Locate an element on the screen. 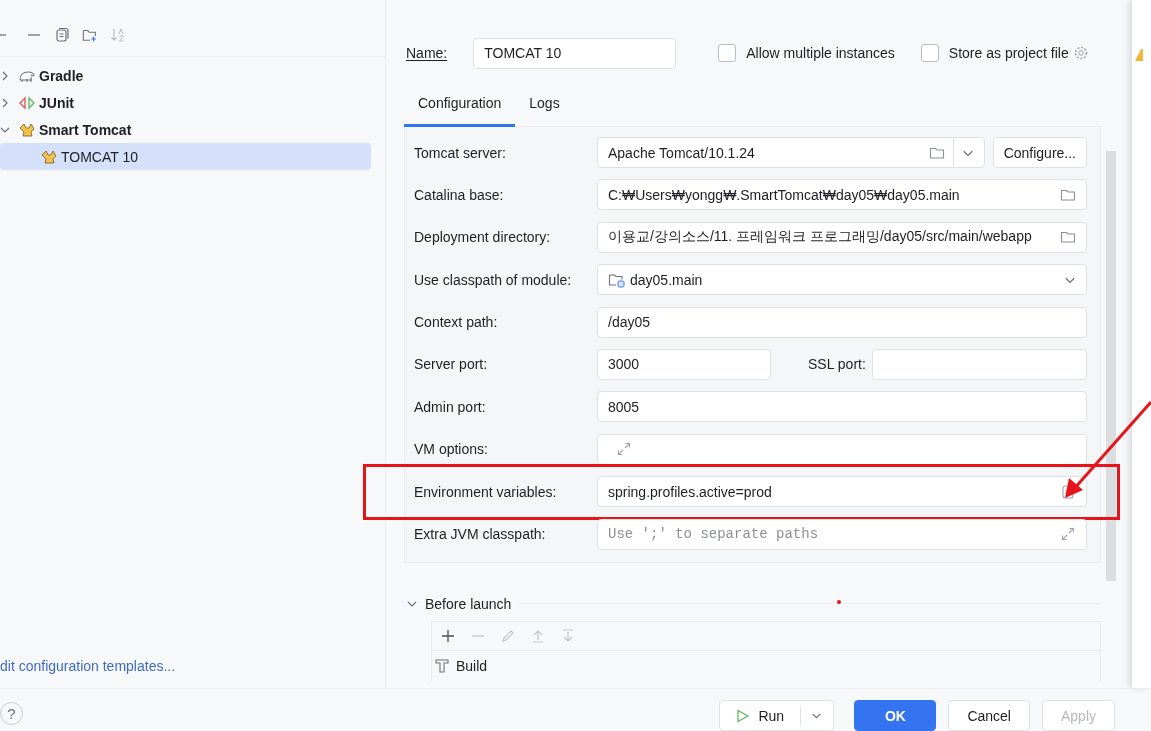 The height and width of the screenshot is (731, 1151). sort-icon is located at coordinates (118, 35).